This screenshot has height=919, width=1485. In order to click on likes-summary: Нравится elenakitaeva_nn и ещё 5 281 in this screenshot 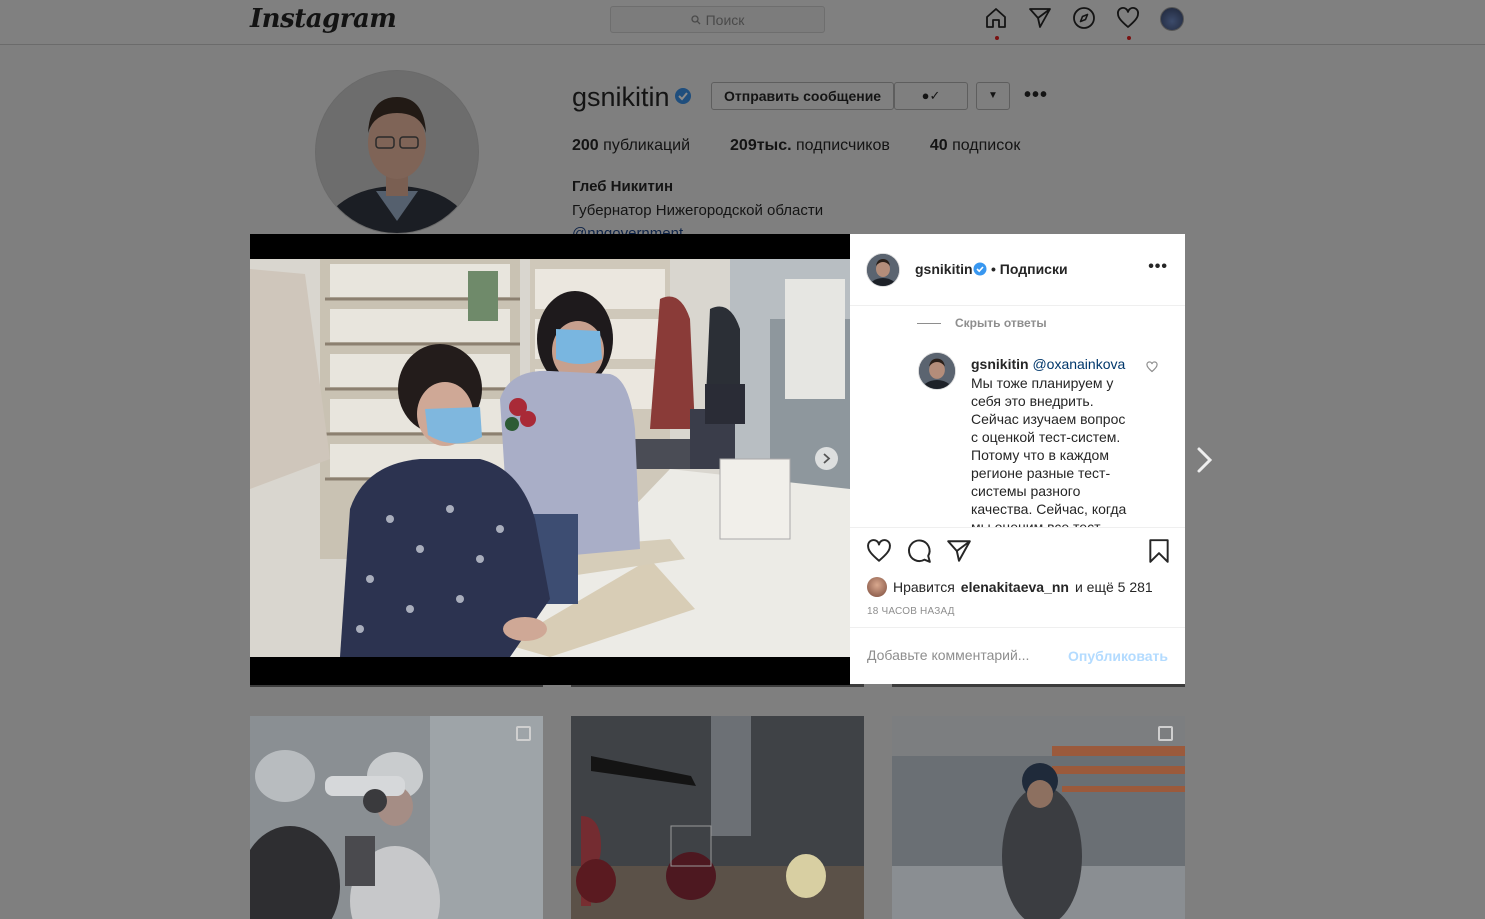, I will do `click(1010, 587)`.